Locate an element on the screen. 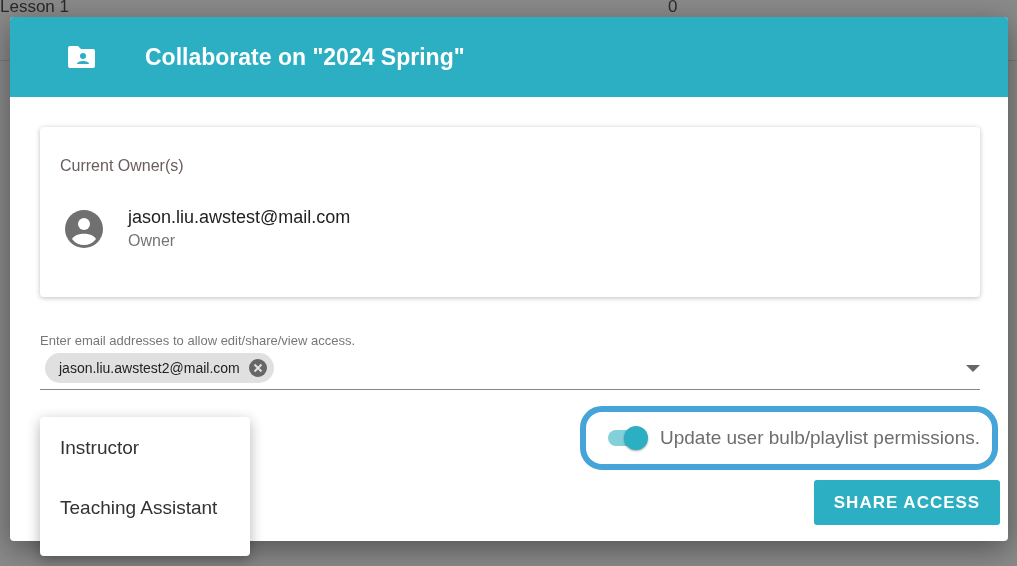 This screenshot has width=1017, height=566. owners-heading: Current Owner(s) is located at coordinates (122, 165).